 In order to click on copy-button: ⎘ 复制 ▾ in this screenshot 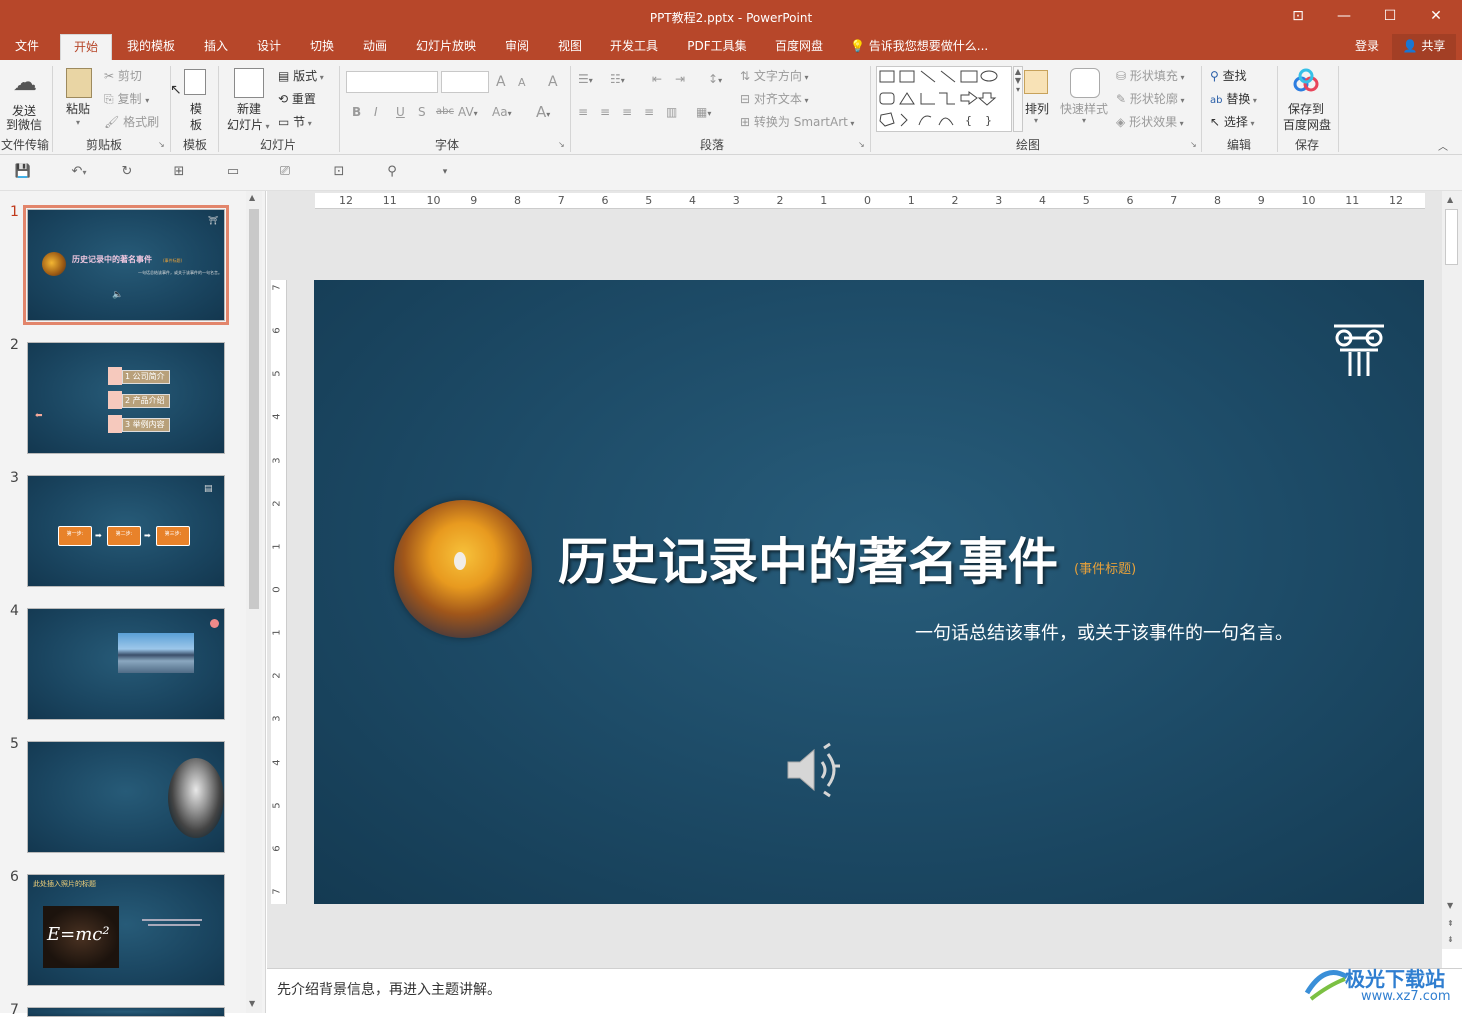, I will do `click(126, 98)`.